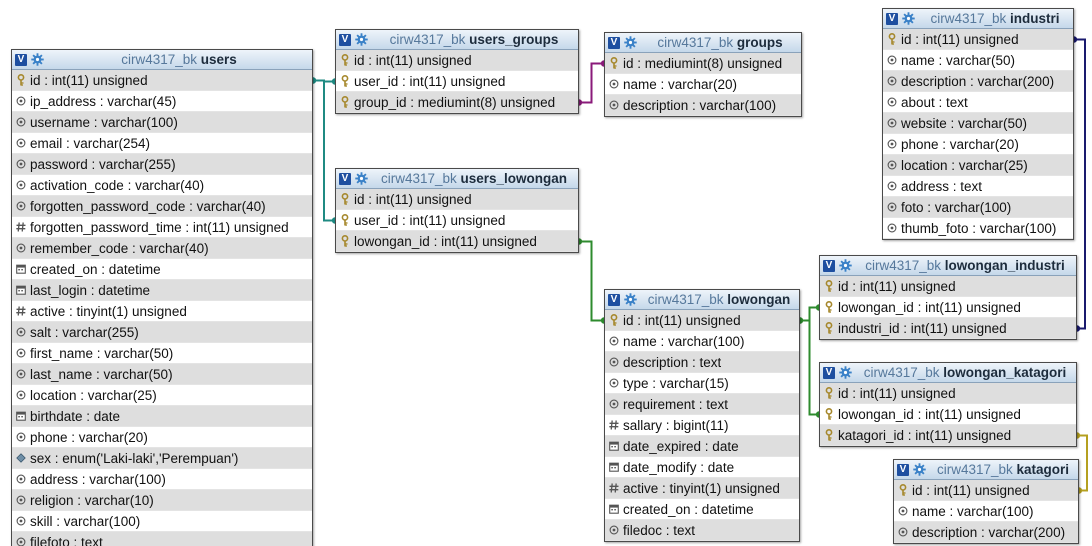 The width and height of the screenshot is (1092, 546). I want to click on column-row: date_modify : date, so click(702, 467).